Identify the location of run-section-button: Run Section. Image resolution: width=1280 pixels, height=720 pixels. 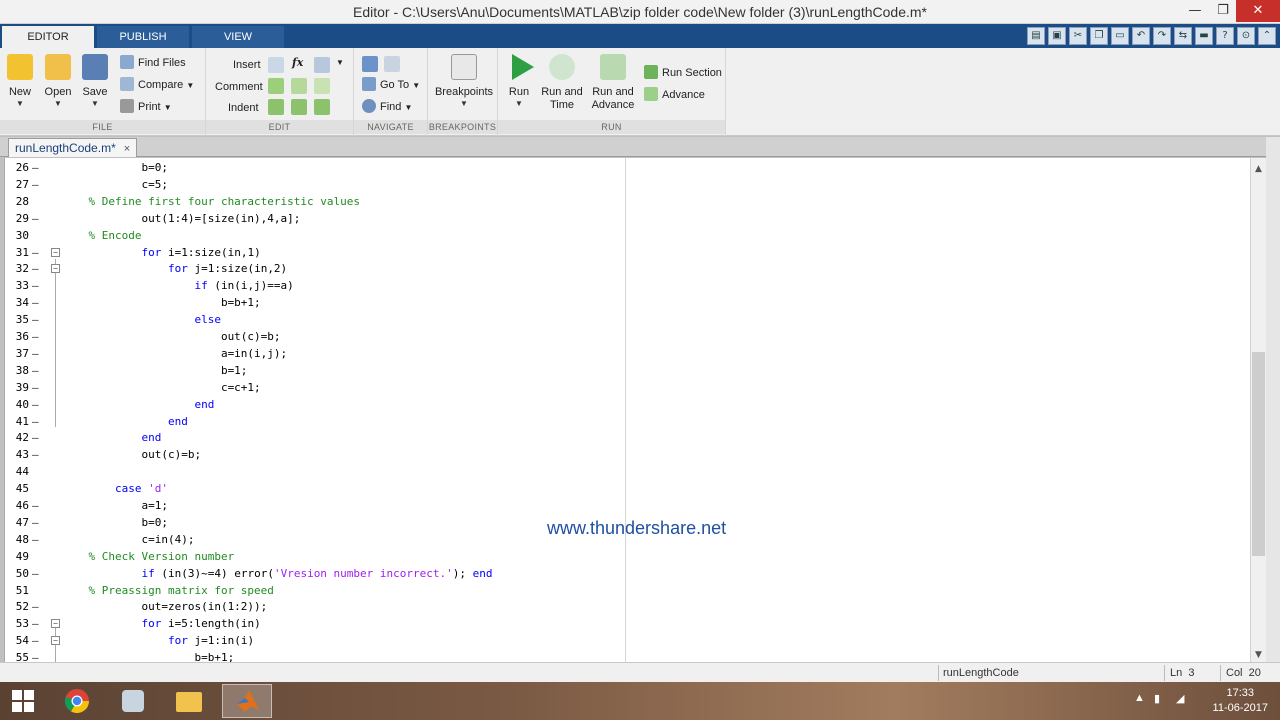
(683, 73).